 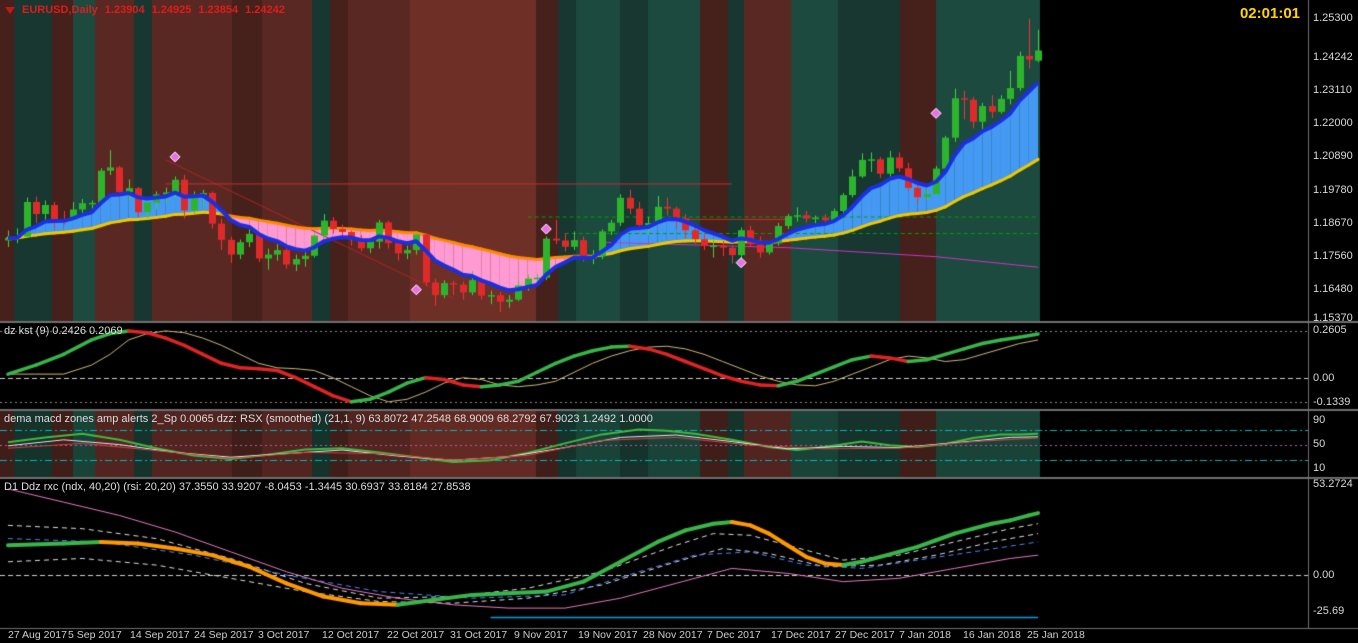 What do you see at coordinates (224, 635) in the screenshot?
I see `date-axis-label: 24 Sep 2017` at bounding box center [224, 635].